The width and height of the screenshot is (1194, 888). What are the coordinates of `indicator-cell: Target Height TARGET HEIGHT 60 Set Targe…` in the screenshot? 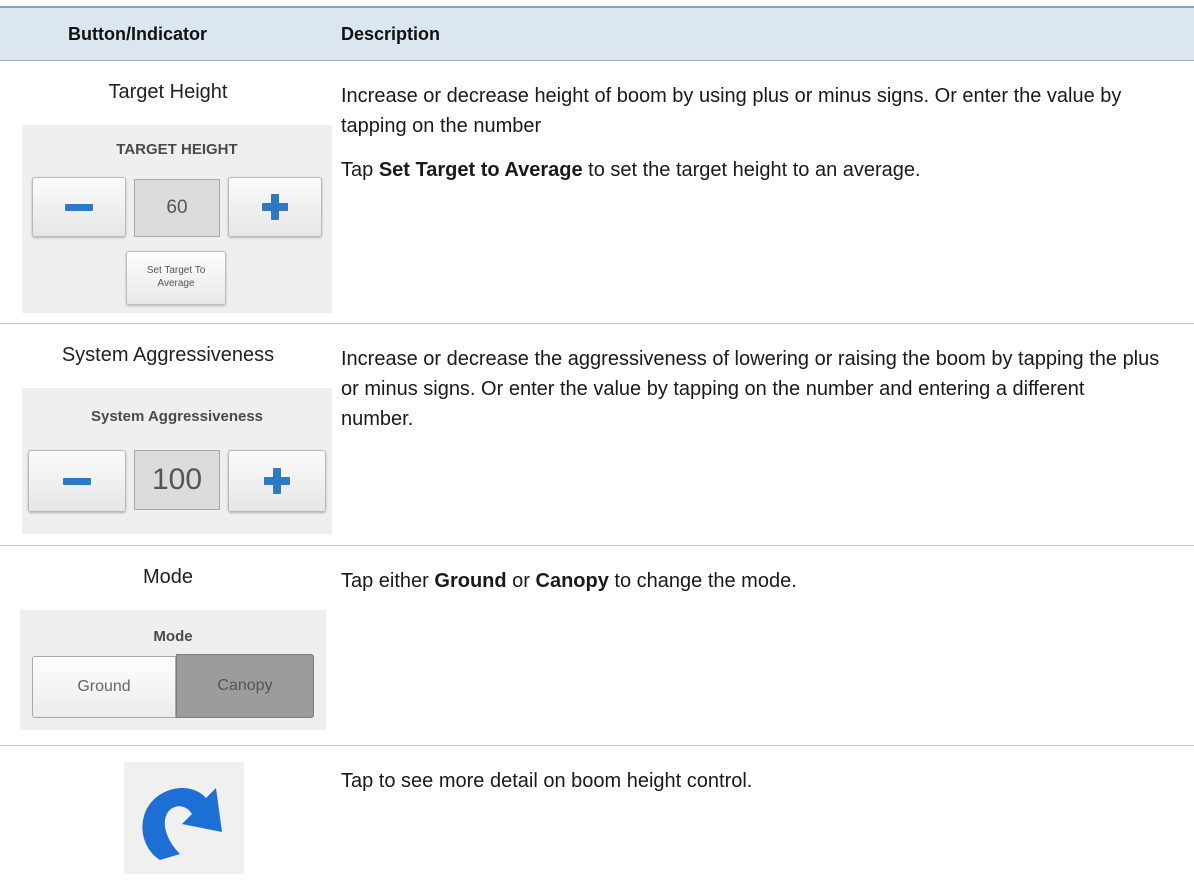 It's located at (168, 187).